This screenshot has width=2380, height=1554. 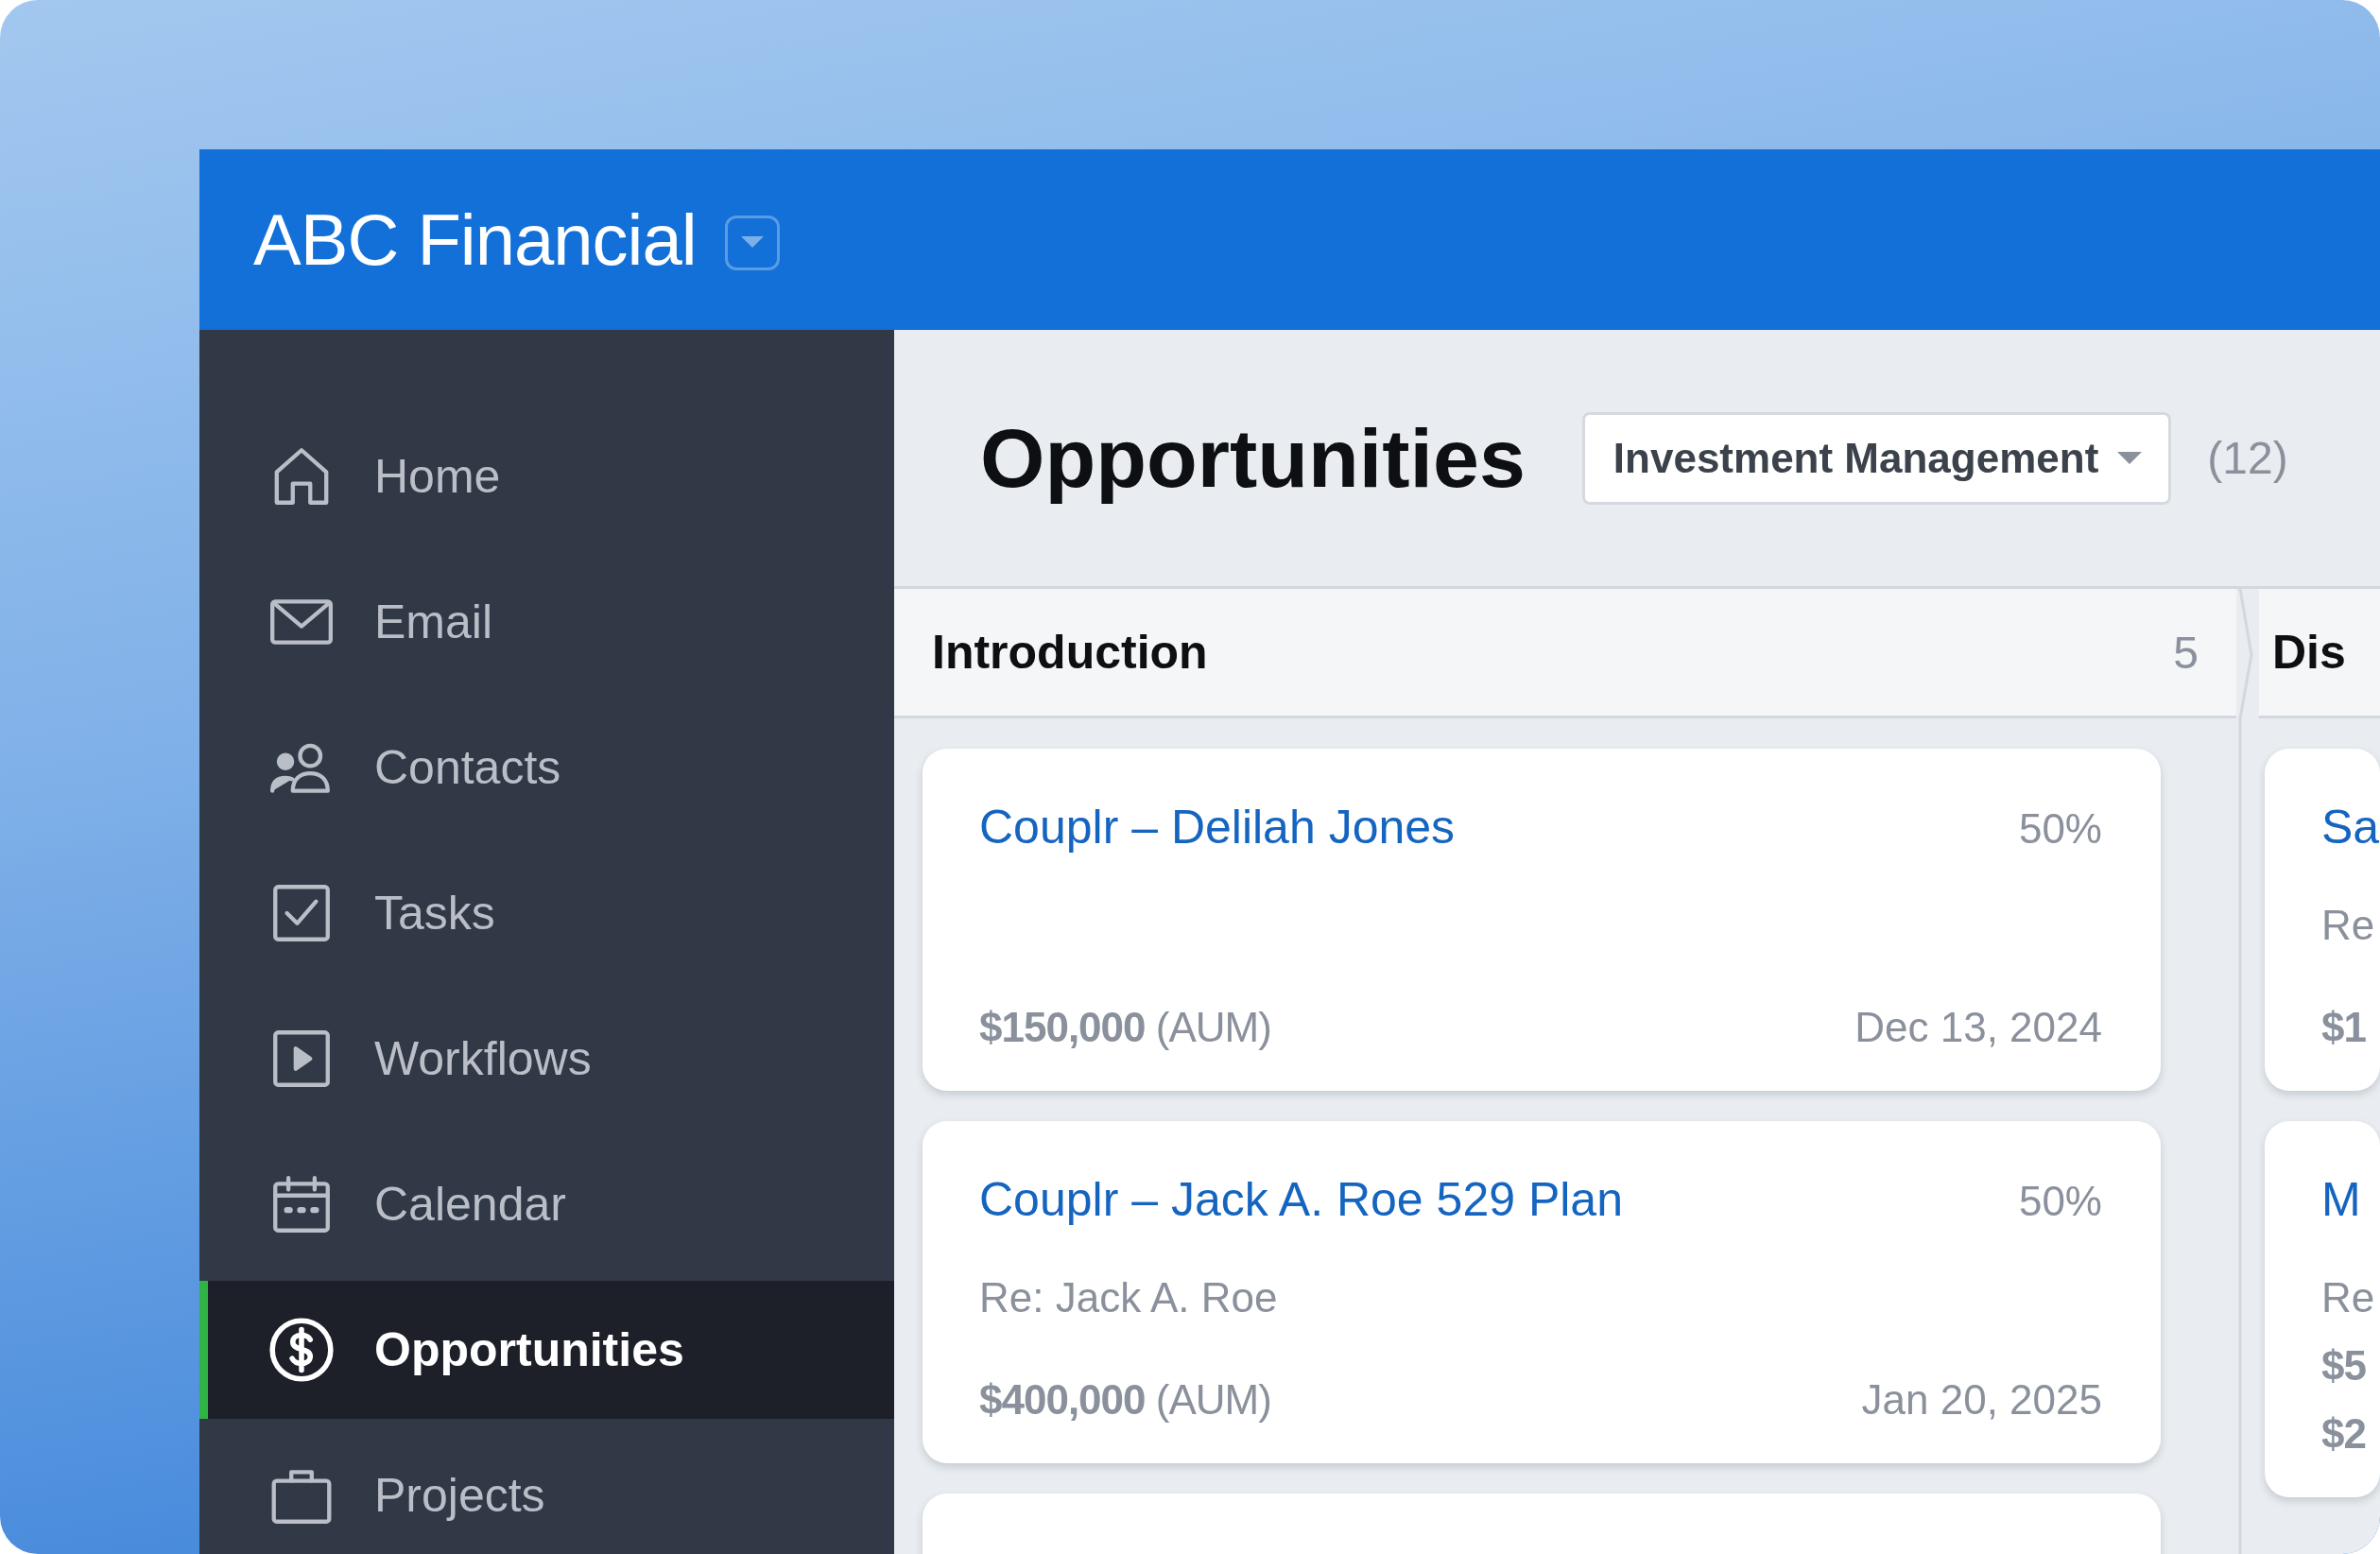 What do you see at coordinates (2341, 1200) in the screenshot?
I see `opportunity-title: M` at bounding box center [2341, 1200].